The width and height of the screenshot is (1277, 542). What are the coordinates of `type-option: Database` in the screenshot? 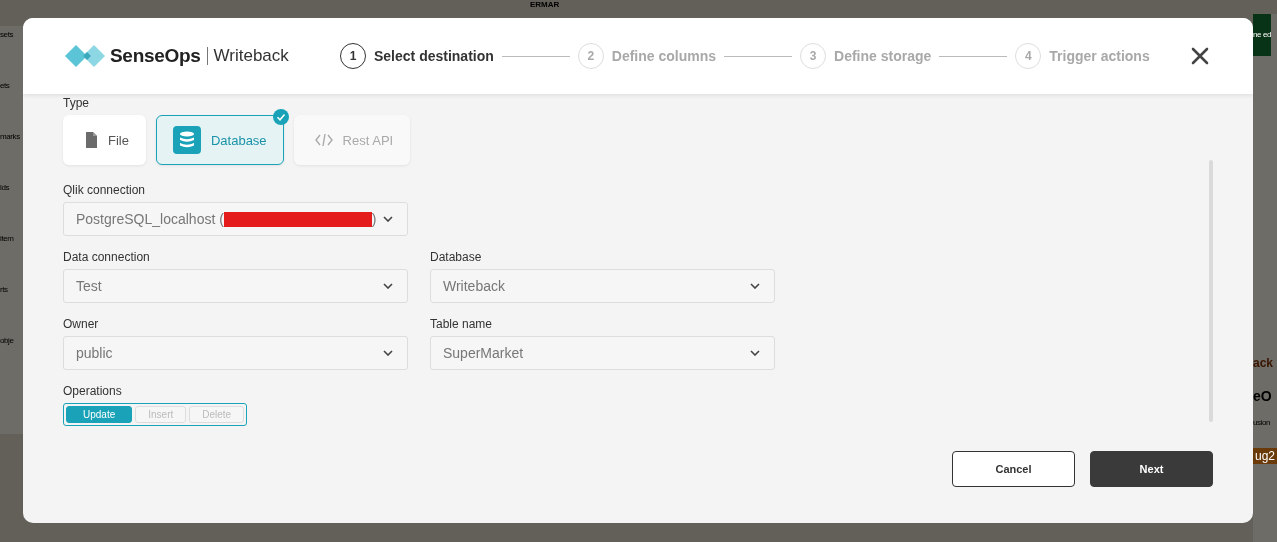 It's located at (219, 140).